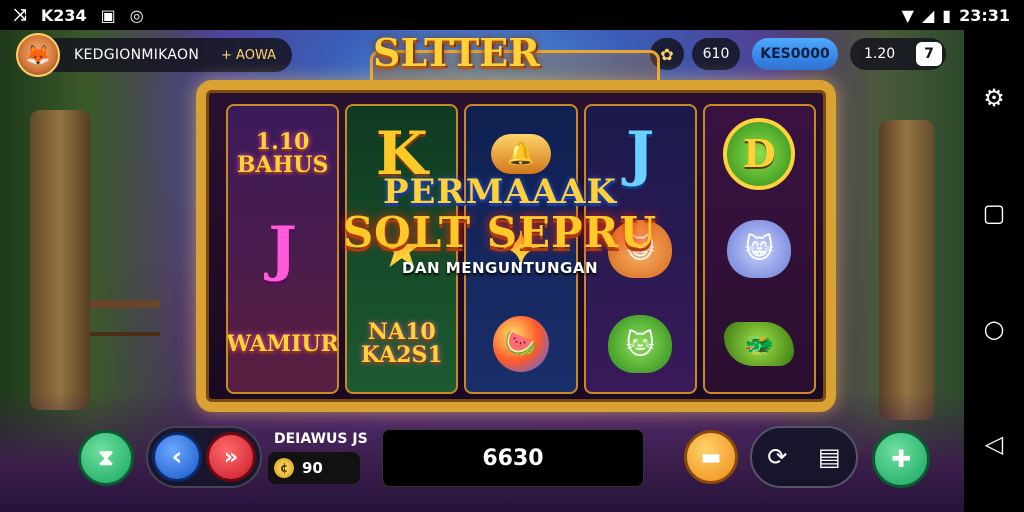  What do you see at coordinates (321, 439) in the screenshot?
I see `bet-label: DEIAWUS JS` at bounding box center [321, 439].